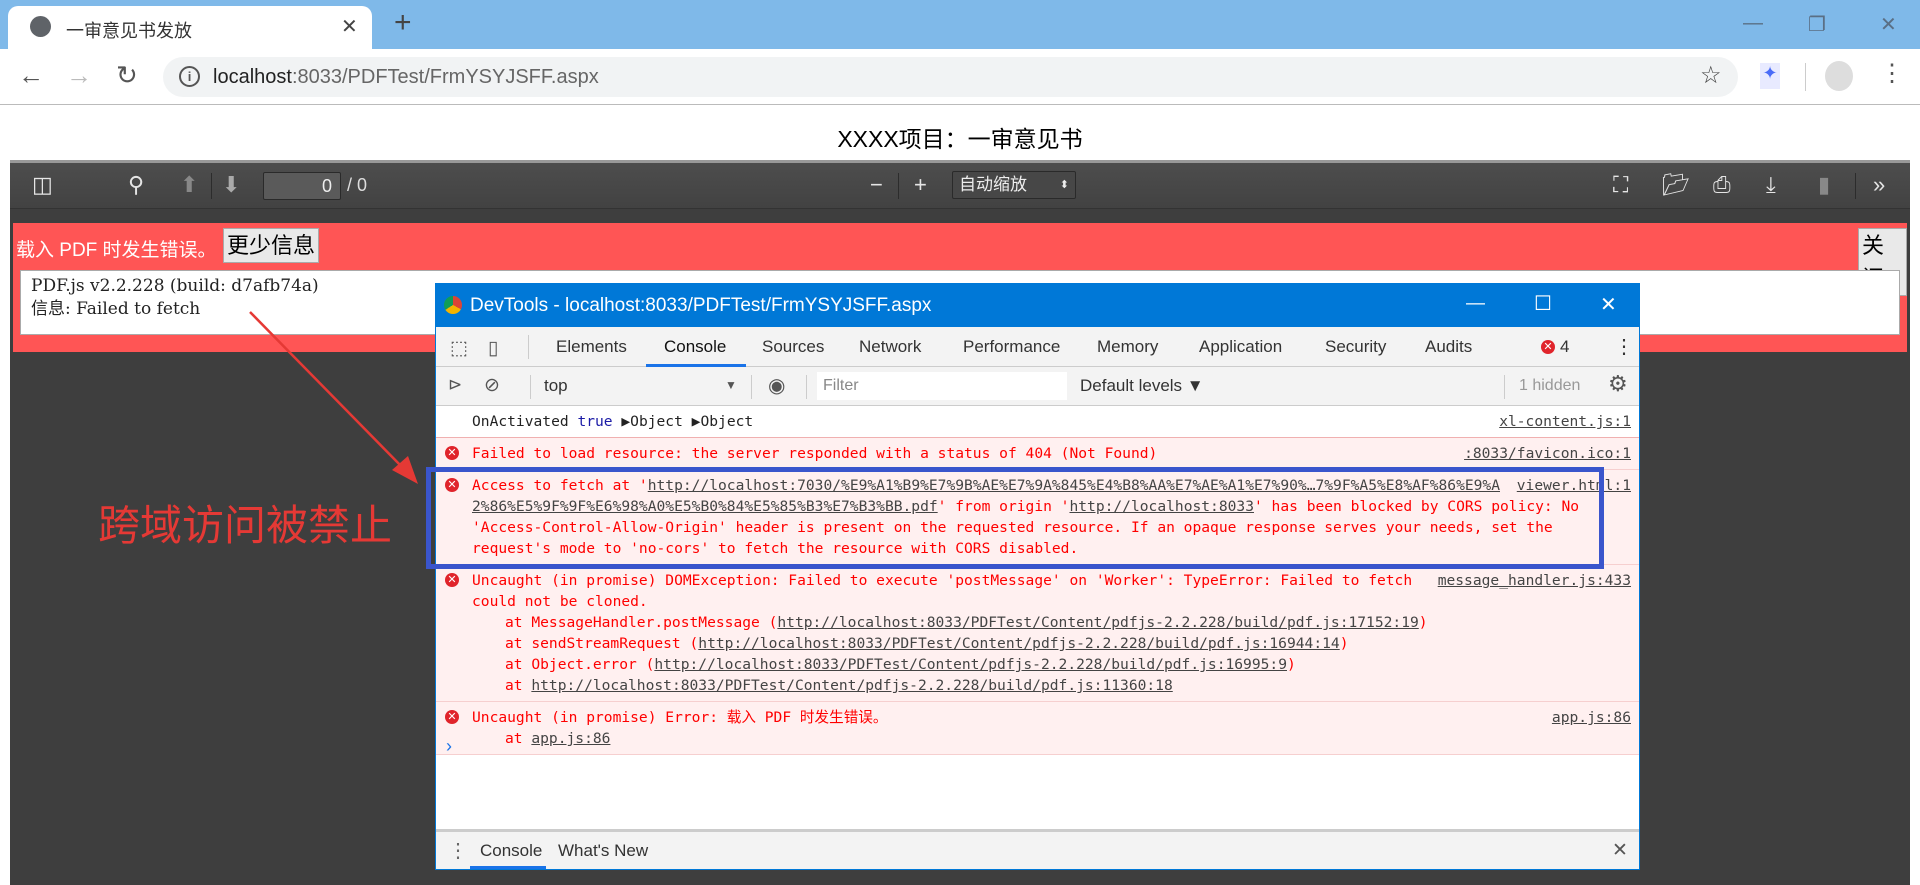 Image resolution: width=1920 pixels, height=885 pixels. What do you see at coordinates (1051, 738) in the screenshot?
I see `stack-line: at app.js:86` at bounding box center [1051, 738].